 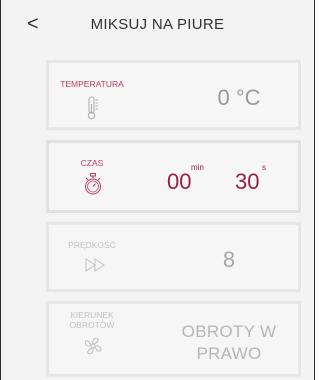 What do you see at coordinates (92, 325) in the screenshot?
I see `direction-label-line2: OBROTÓW` at bounding box center [92, 325].